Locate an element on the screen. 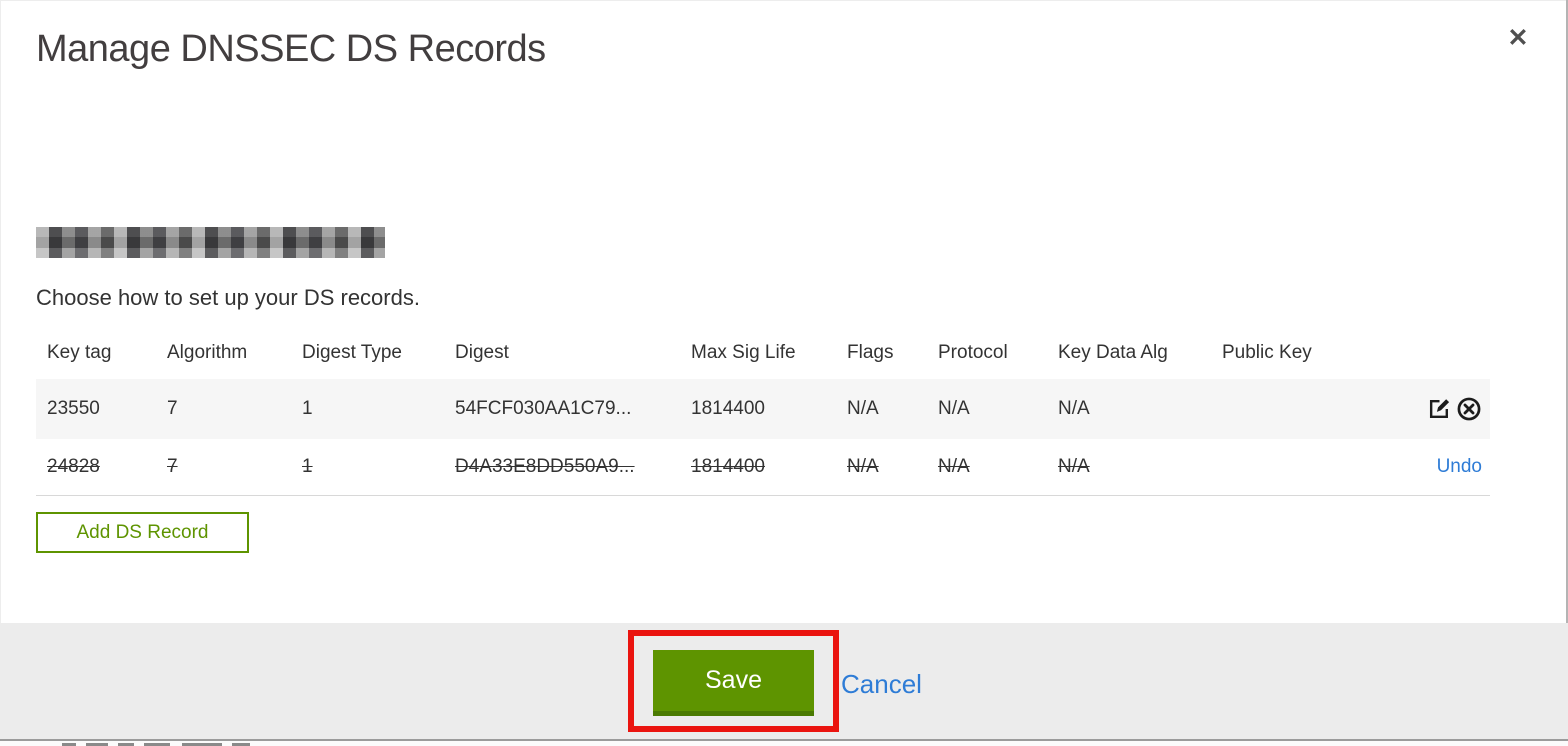 Image resolution: width=1568 pixels, height=746 pixels. col-digest-type: Digest Type is located at coordinates (352, 352).